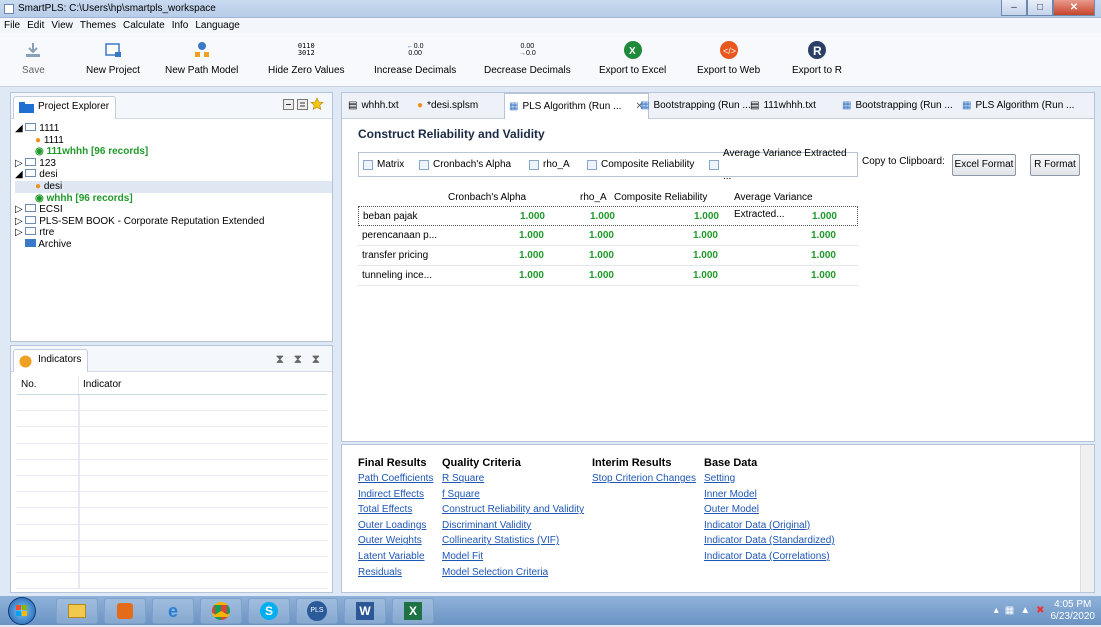 The image size is (1101, 627). Describe the element at coordinates (173, 233) in the screenshot. I see `tree-item: ▷ rtre` at that location.